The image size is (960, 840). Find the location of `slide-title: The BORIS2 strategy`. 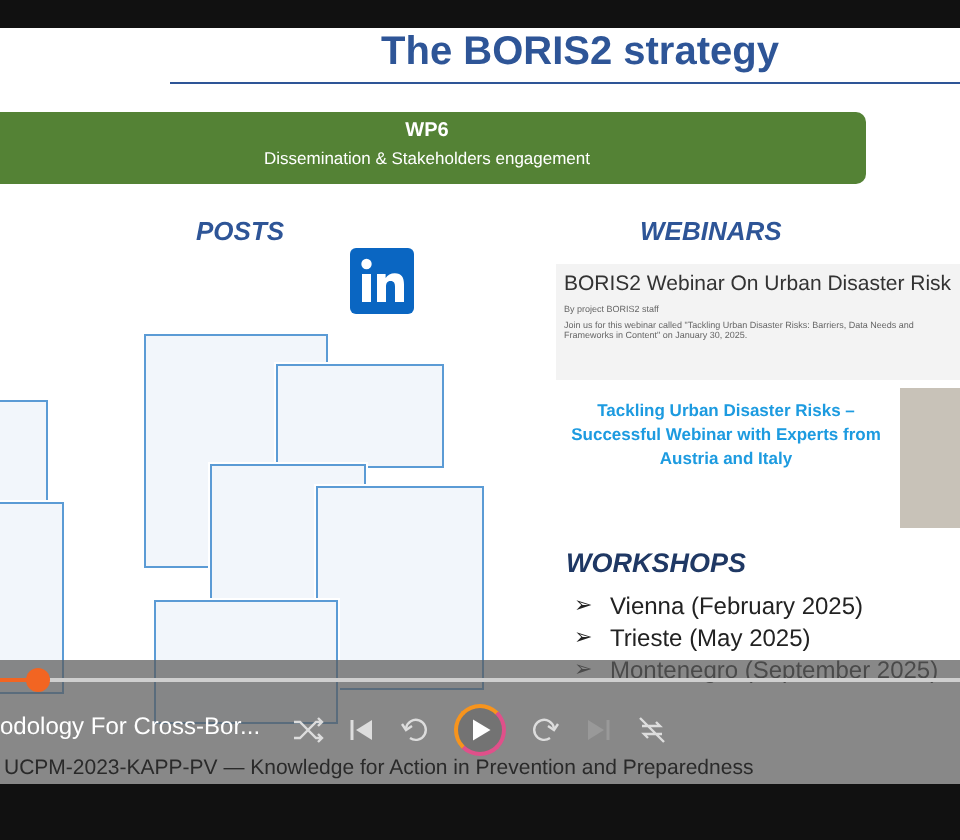

slide-title: The BORIS2 strategy is located at coordinates (580, 53).